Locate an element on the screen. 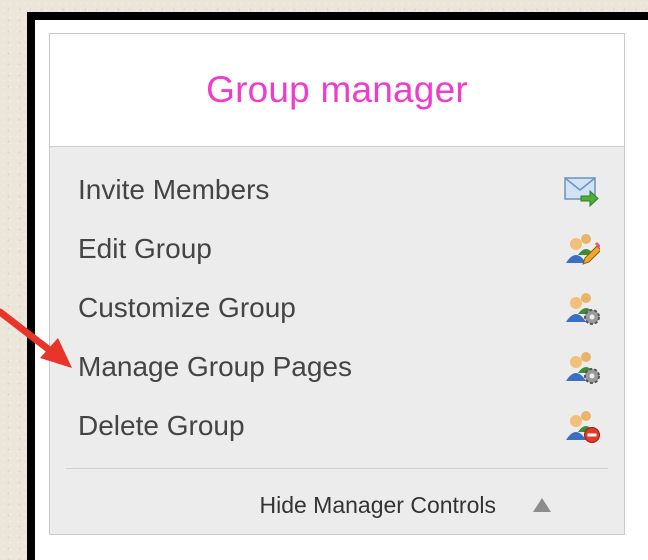 The height and width of the screenshot is (560, 648). customize-group-icon is located at coordinates (583, 309).